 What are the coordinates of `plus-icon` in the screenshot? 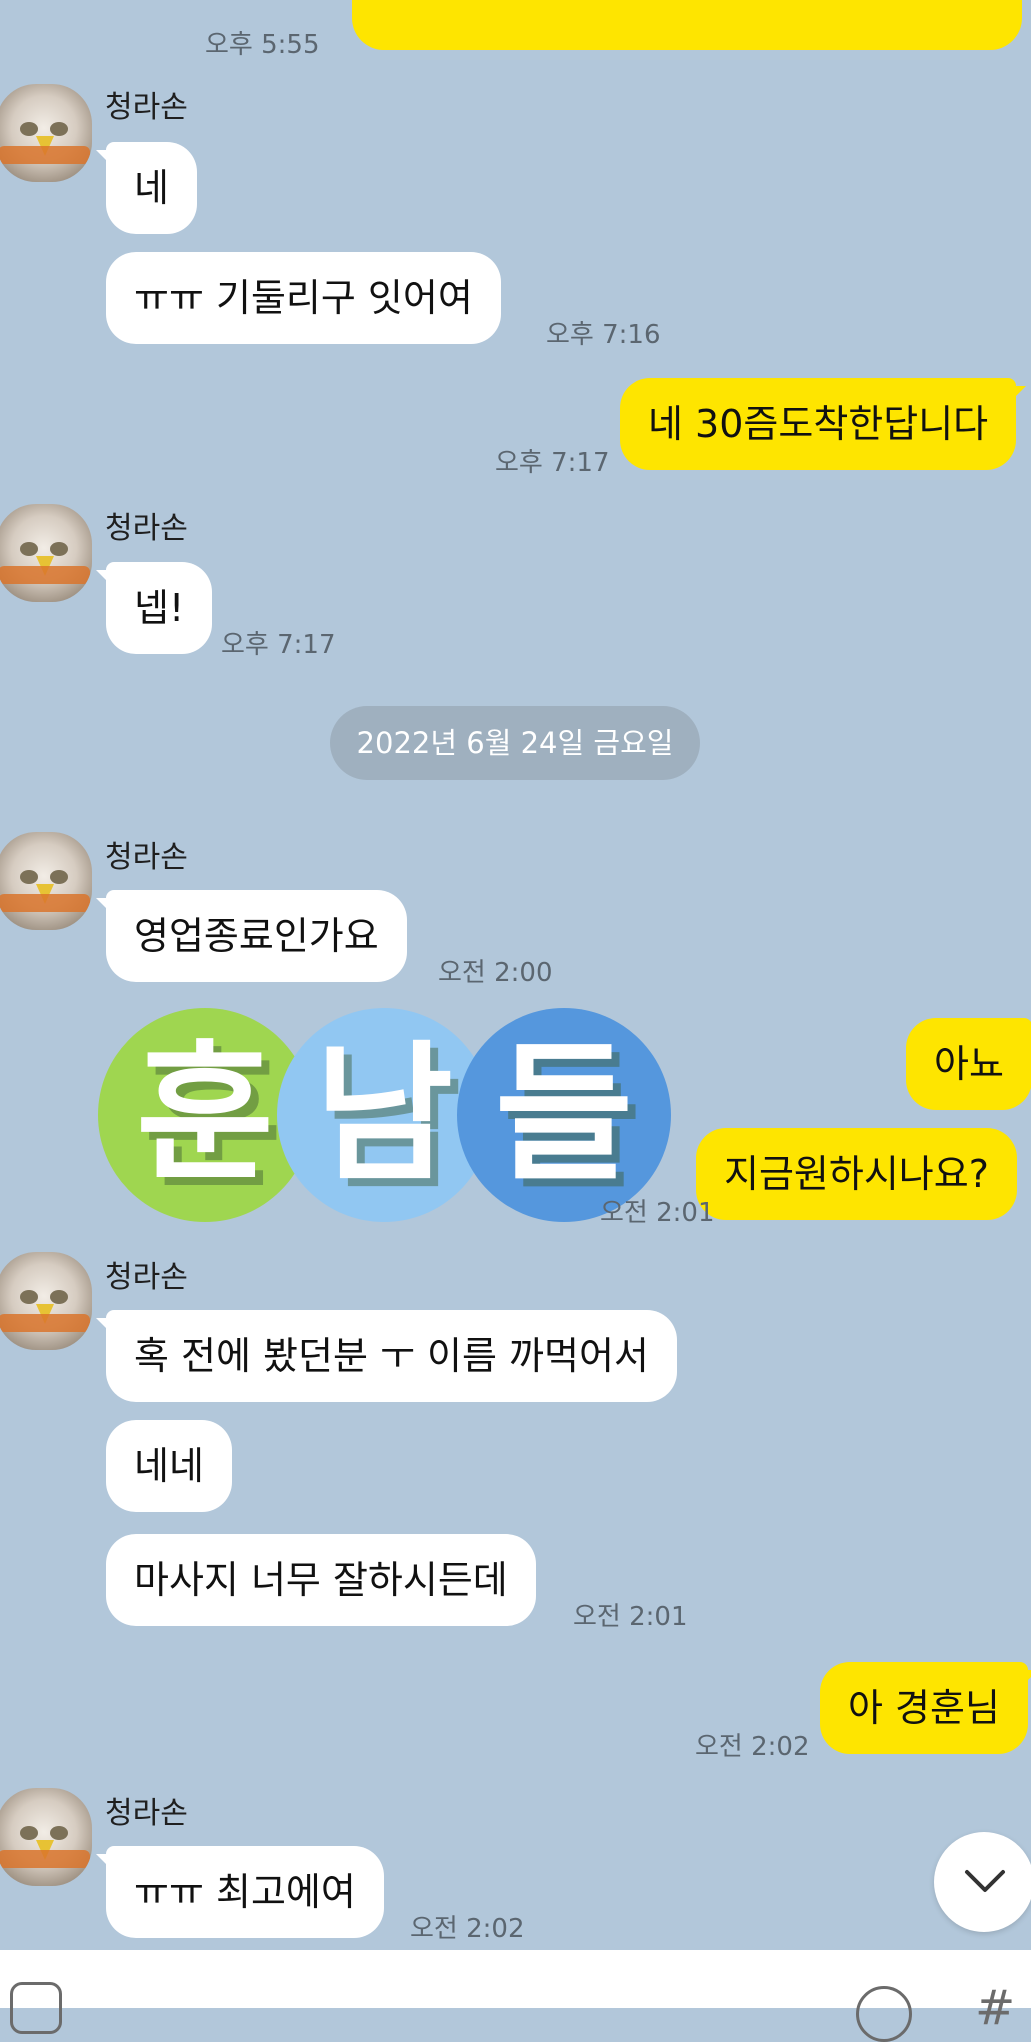 It's located at (36, 2008).